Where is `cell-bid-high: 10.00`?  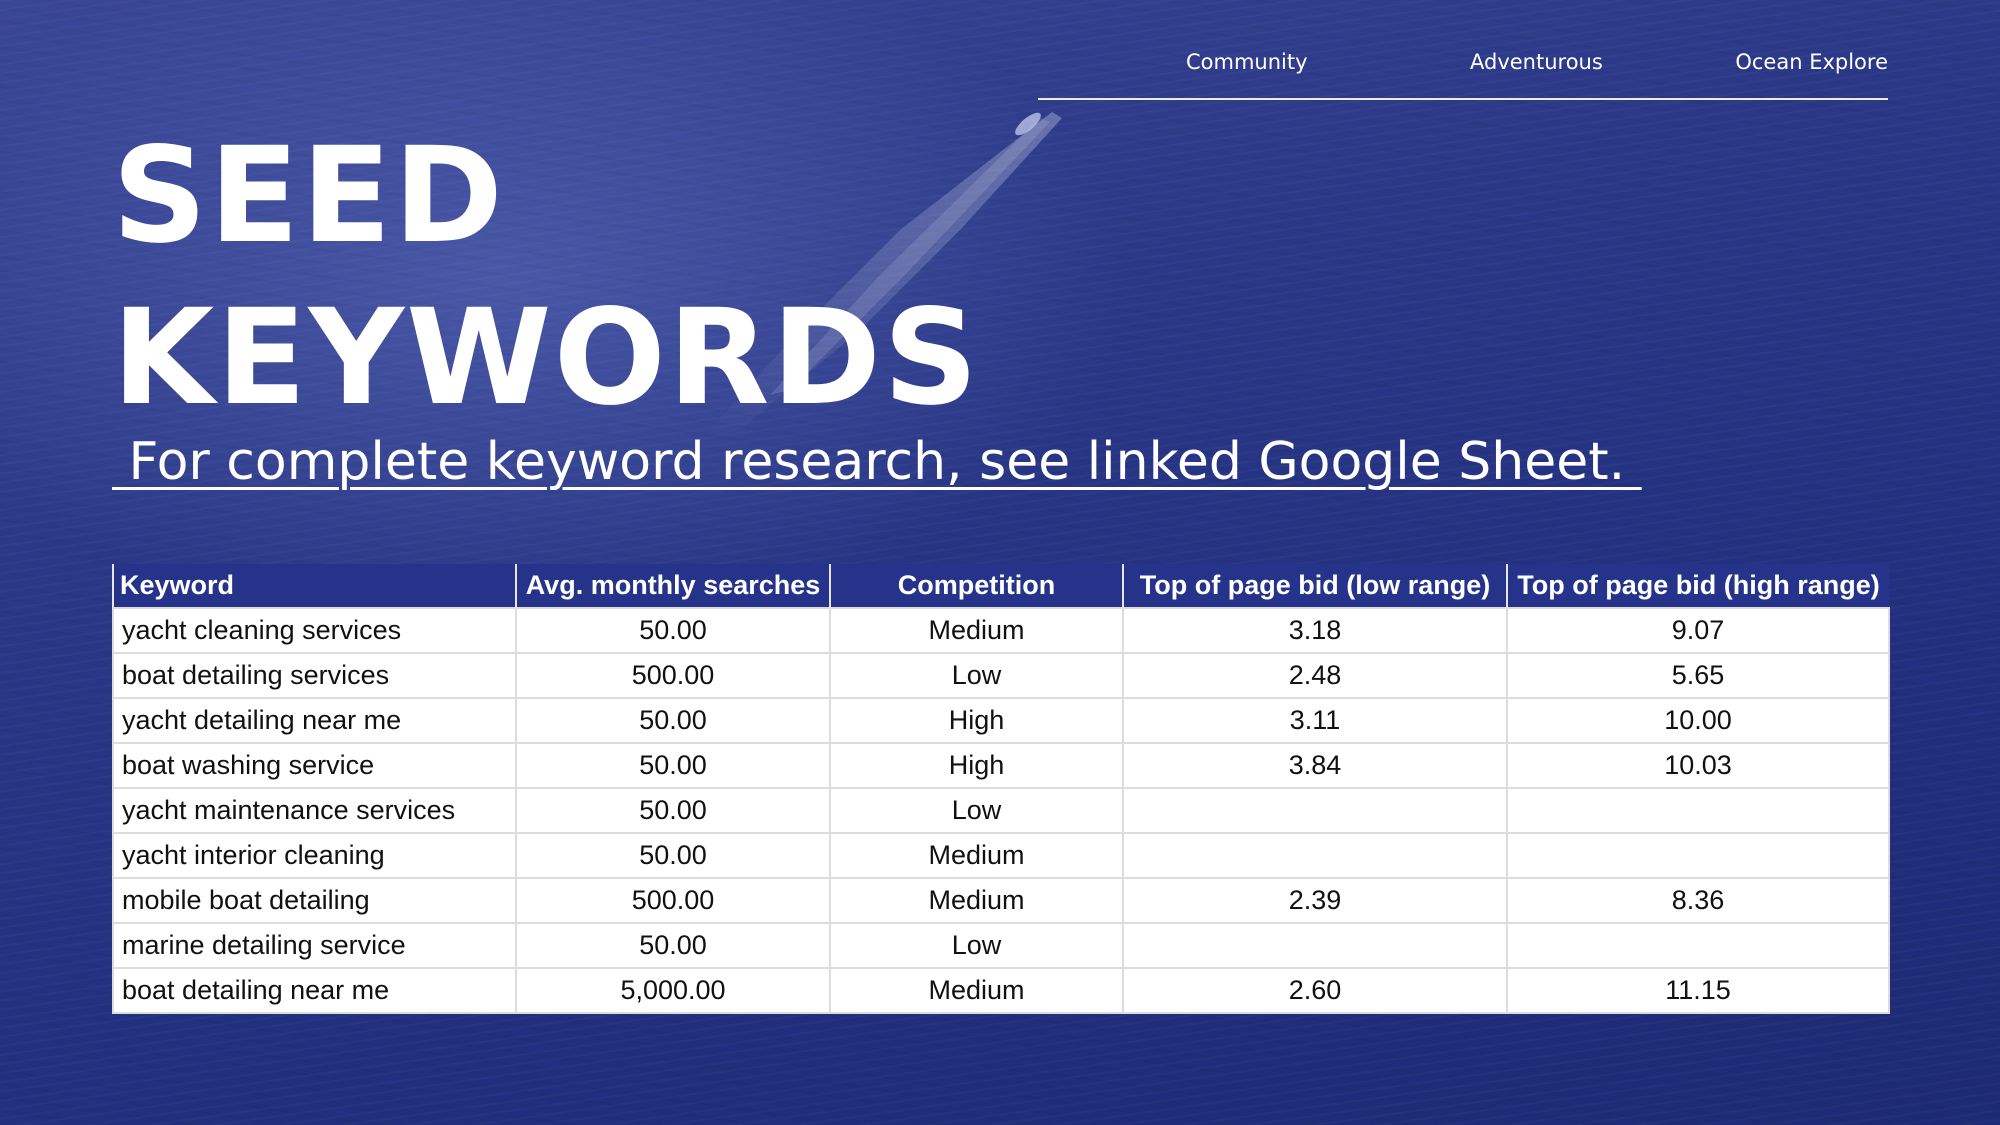
cell-bid-high: 10.00 is located at coordinates (1698, 720).